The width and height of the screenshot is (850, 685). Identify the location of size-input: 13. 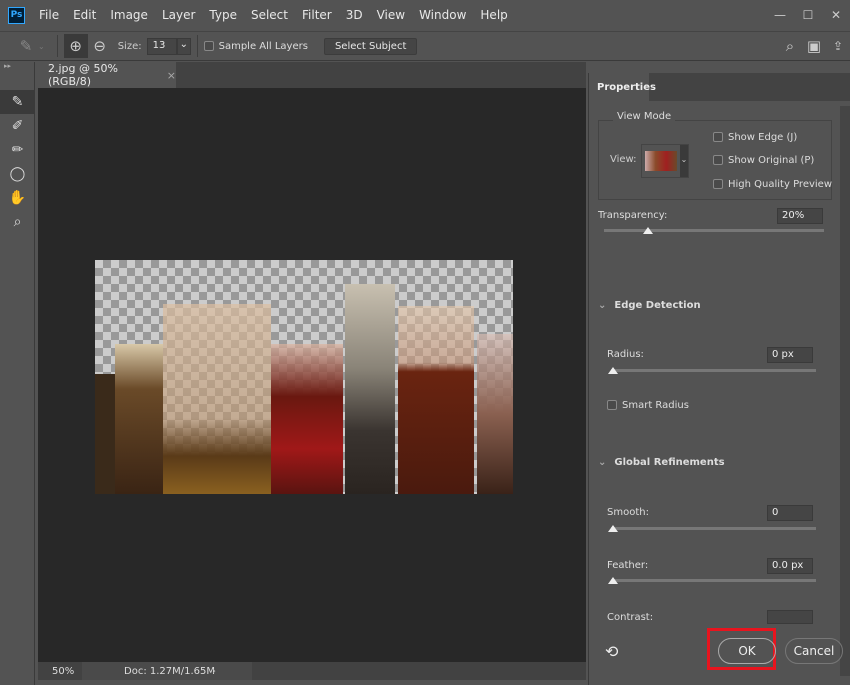
(161, 46).